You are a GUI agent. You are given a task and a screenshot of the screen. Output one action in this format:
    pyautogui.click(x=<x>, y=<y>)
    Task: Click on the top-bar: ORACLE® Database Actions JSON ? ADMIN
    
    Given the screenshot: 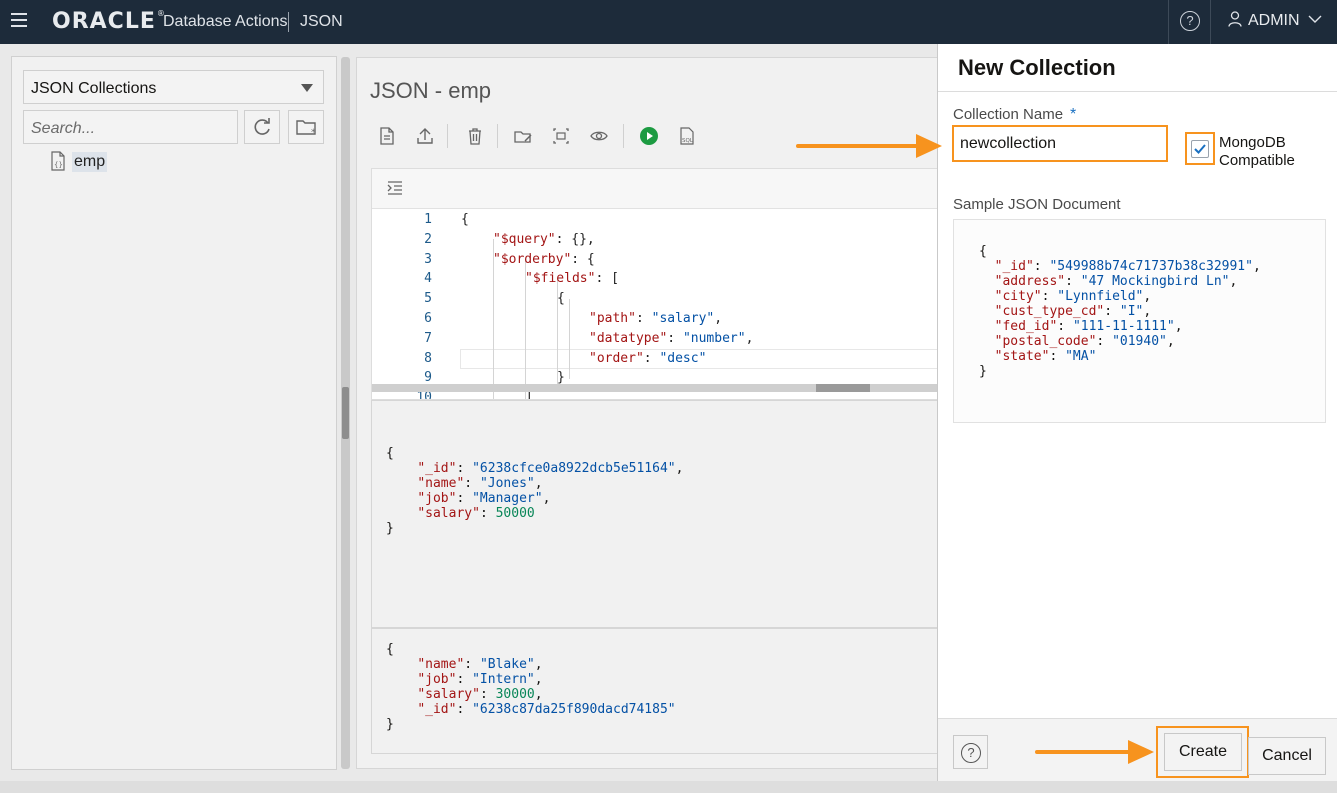 What is the action you would take?
    pyautogui.click(x=668, y=22)
    